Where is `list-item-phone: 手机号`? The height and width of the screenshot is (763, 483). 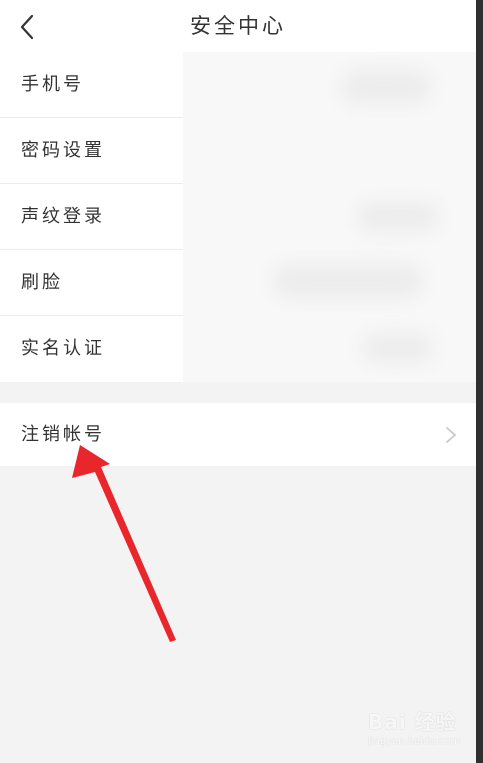 list-item-phone: 手机号 is located at coordinates (238, 85).